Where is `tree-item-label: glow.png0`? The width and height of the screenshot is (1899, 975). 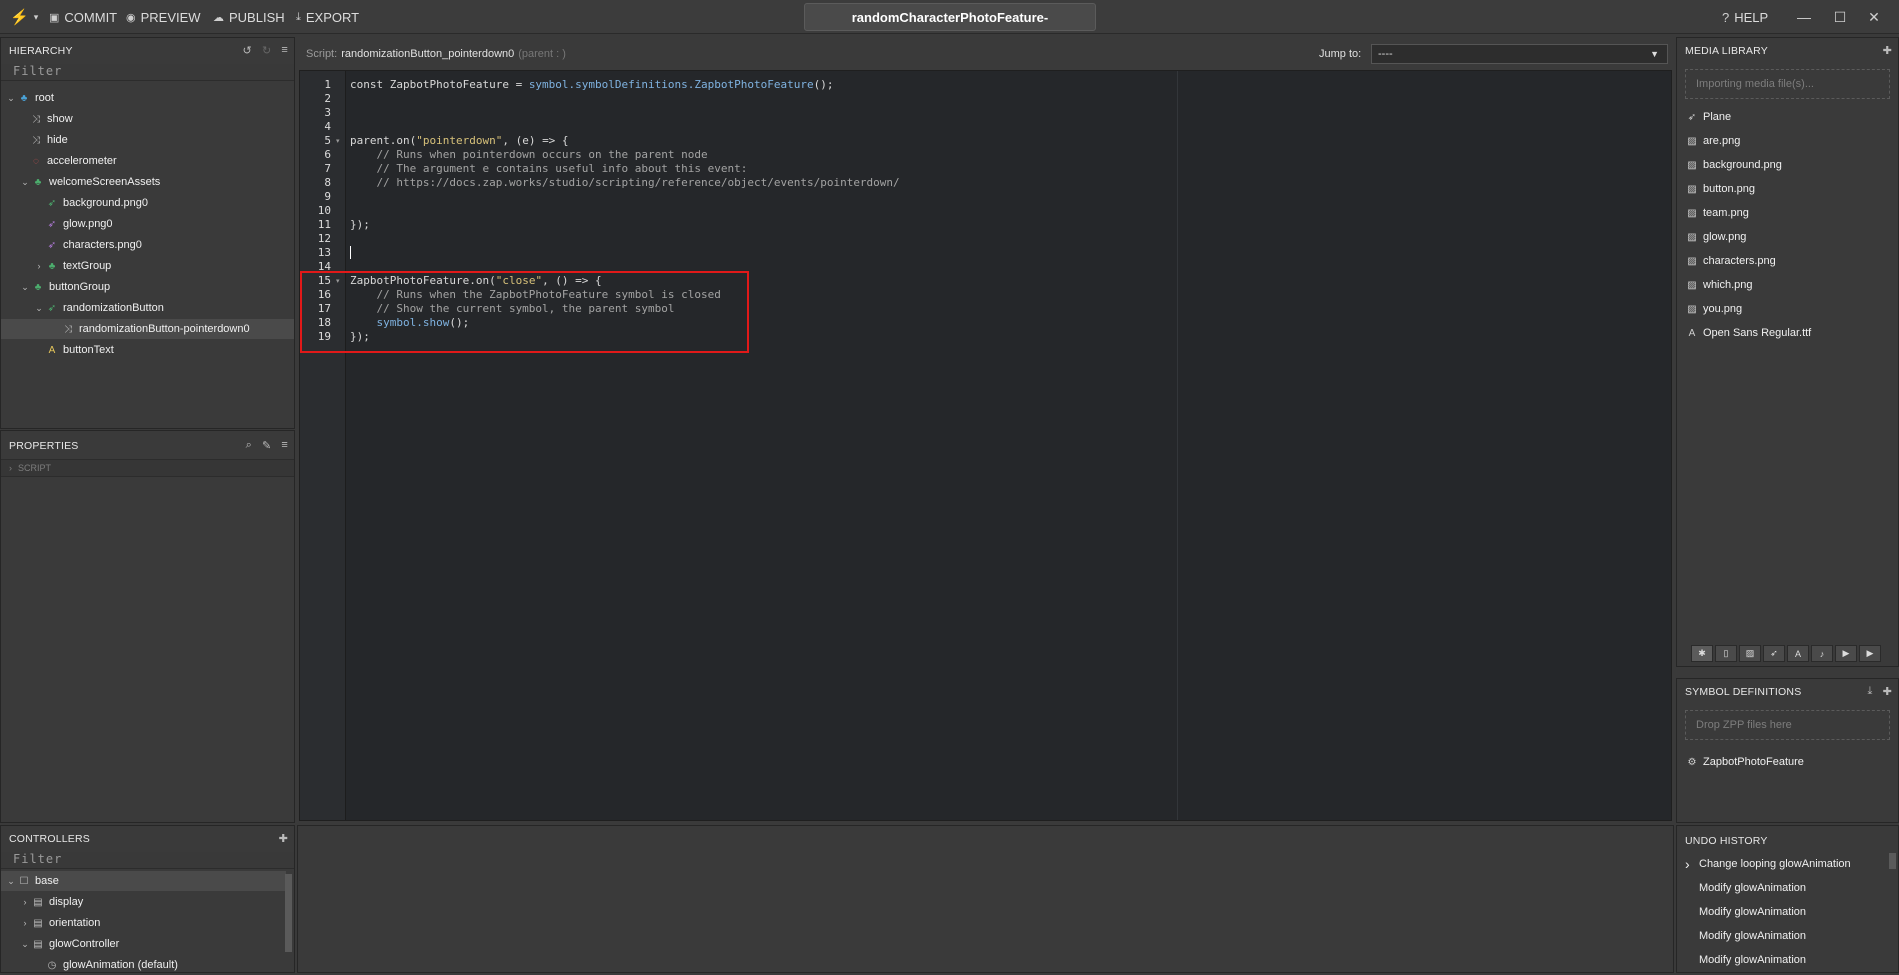 tree-item-label: glow.png0 is located at coordinates (88, 224).